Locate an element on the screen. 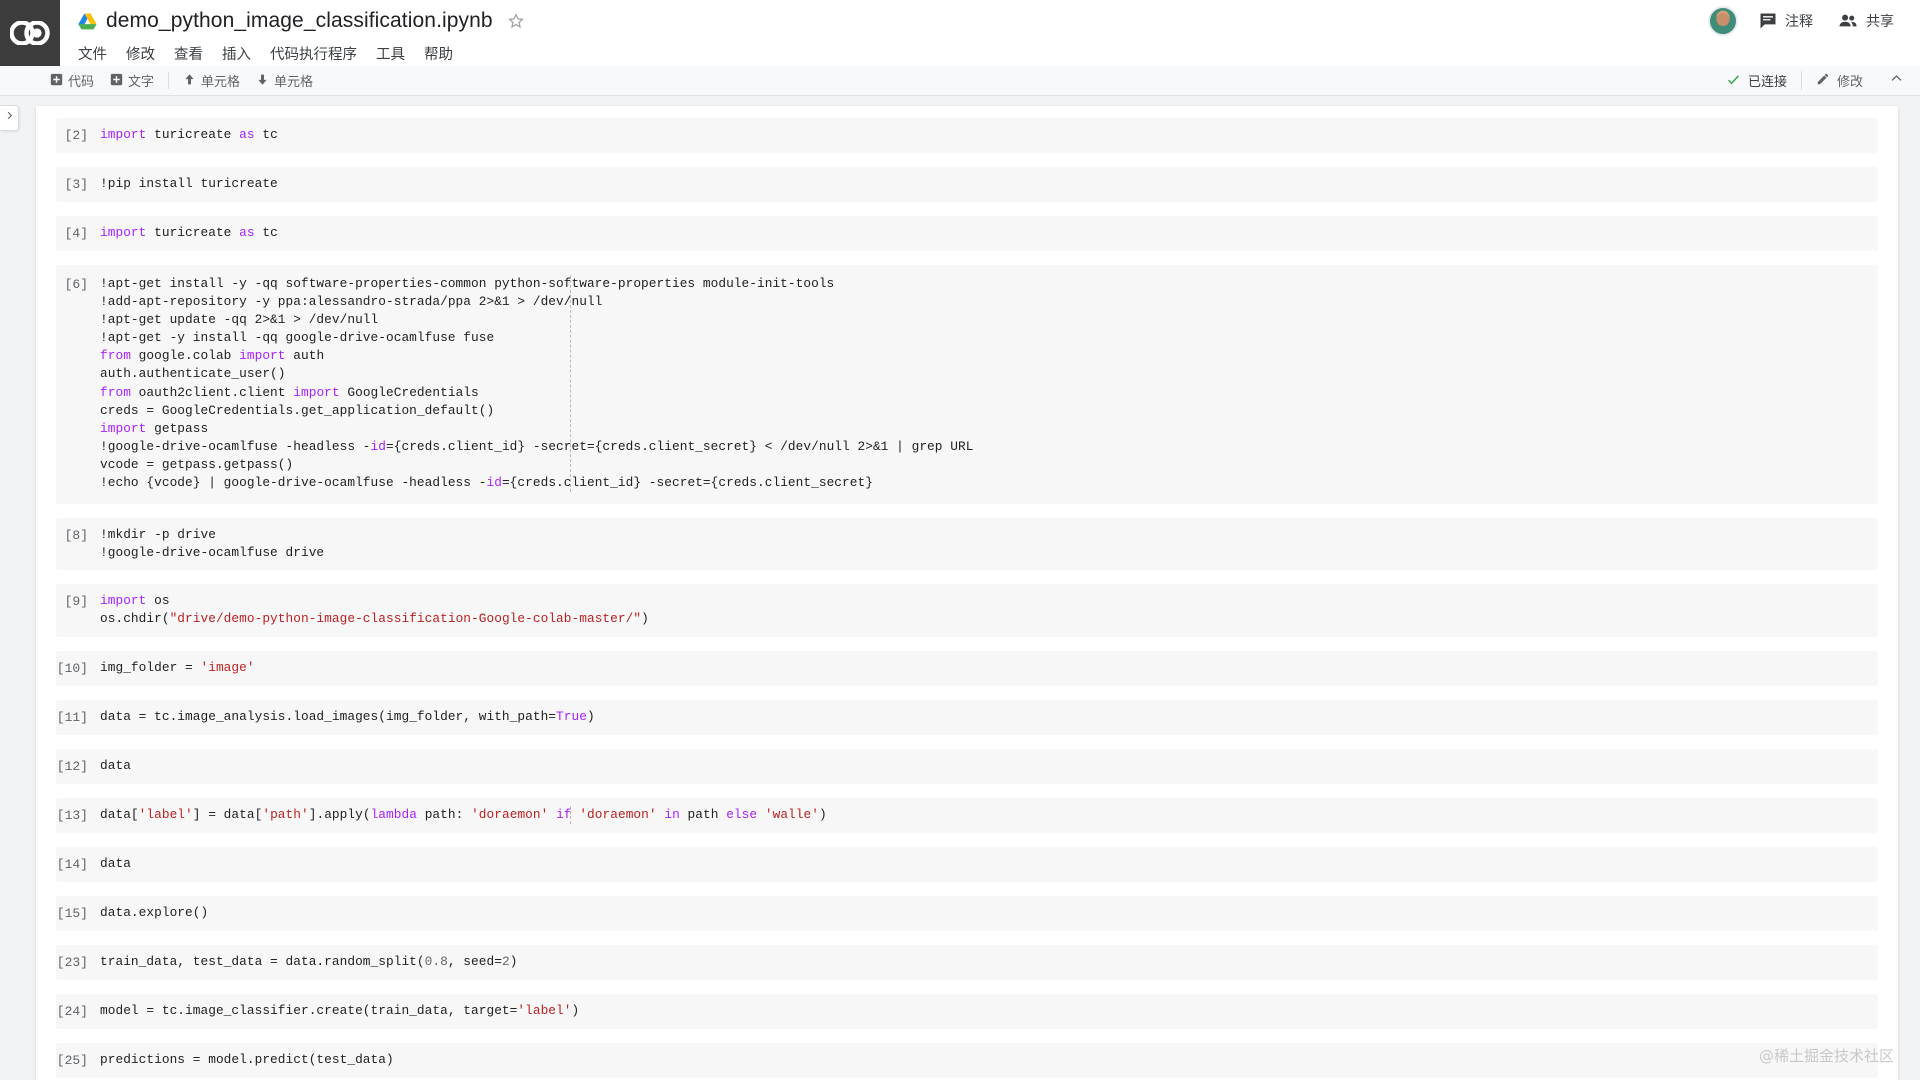  code-cell: [10] img_folder = 'image' is located at coordinates (967, 668).